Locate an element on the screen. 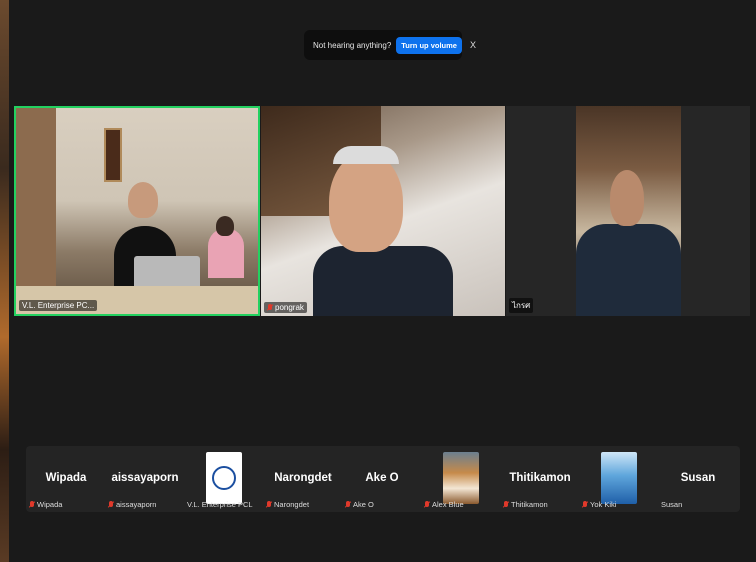  participant-label: aissayaporn is located at coordinates (136, 504).